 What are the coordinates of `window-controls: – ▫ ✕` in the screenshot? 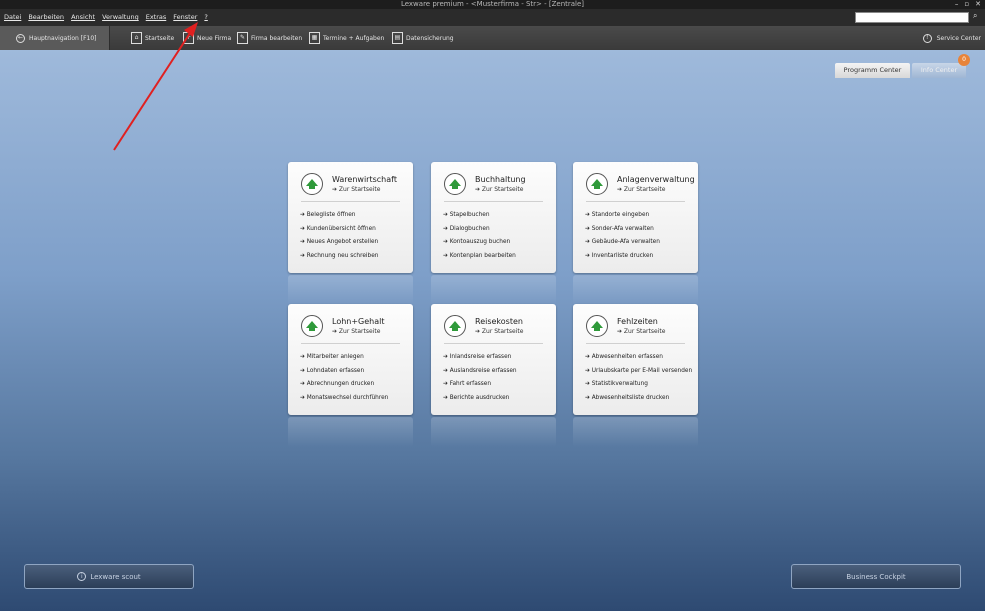 It's located at (968, 4).